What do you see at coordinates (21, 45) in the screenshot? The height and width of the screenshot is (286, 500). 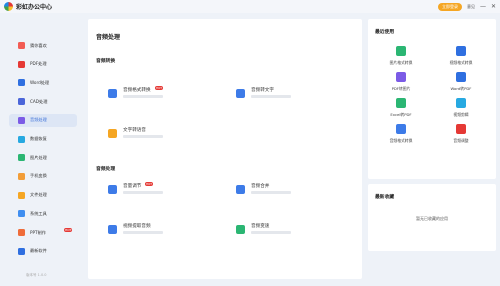 I see `heart-icon` at bounding box center [21, 45].